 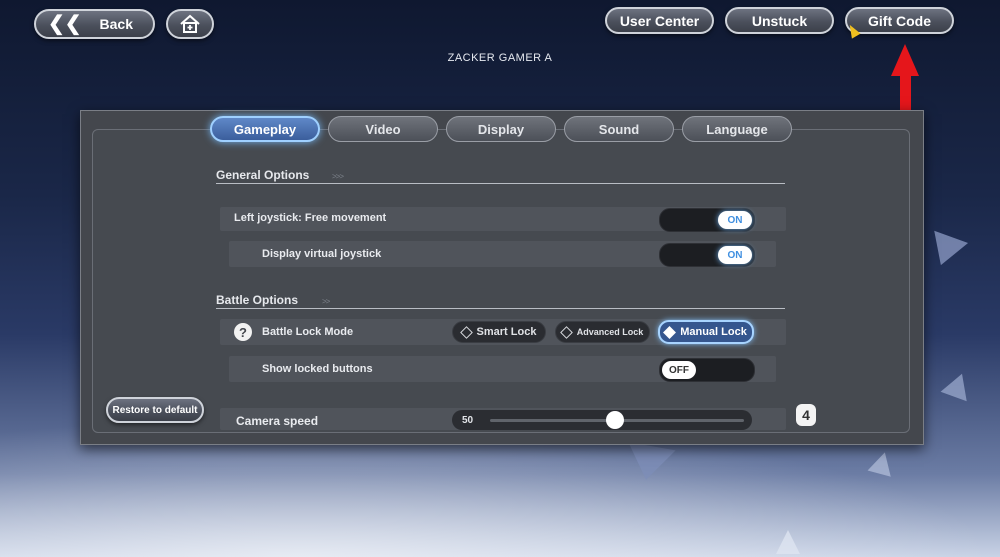 I want to click on restore-default-button: Restore to default, so click(x=155, y=410).